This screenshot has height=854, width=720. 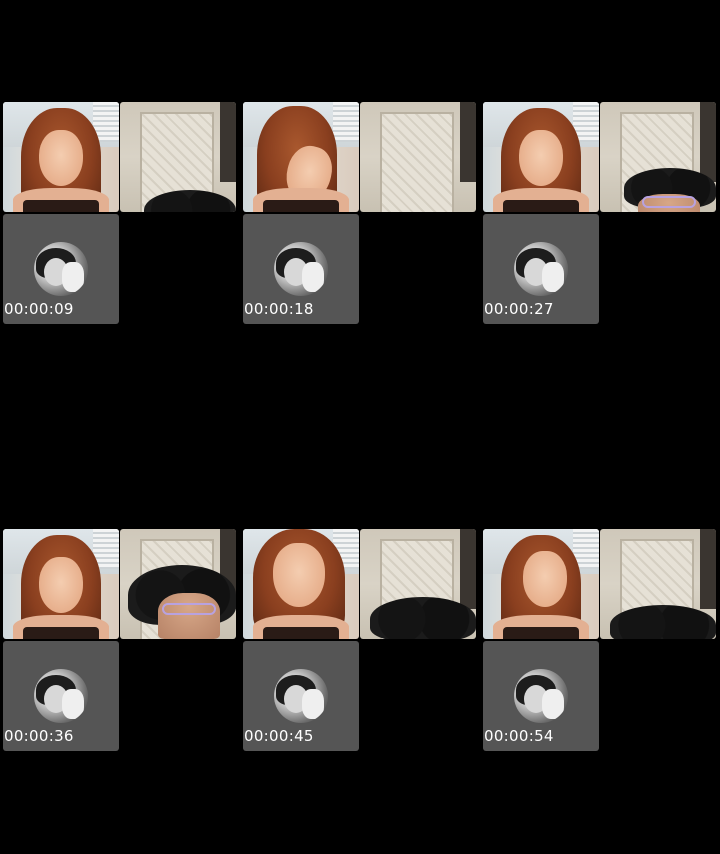 I want to click on timestamp: 00:00:18, so click(x=279, y=309).